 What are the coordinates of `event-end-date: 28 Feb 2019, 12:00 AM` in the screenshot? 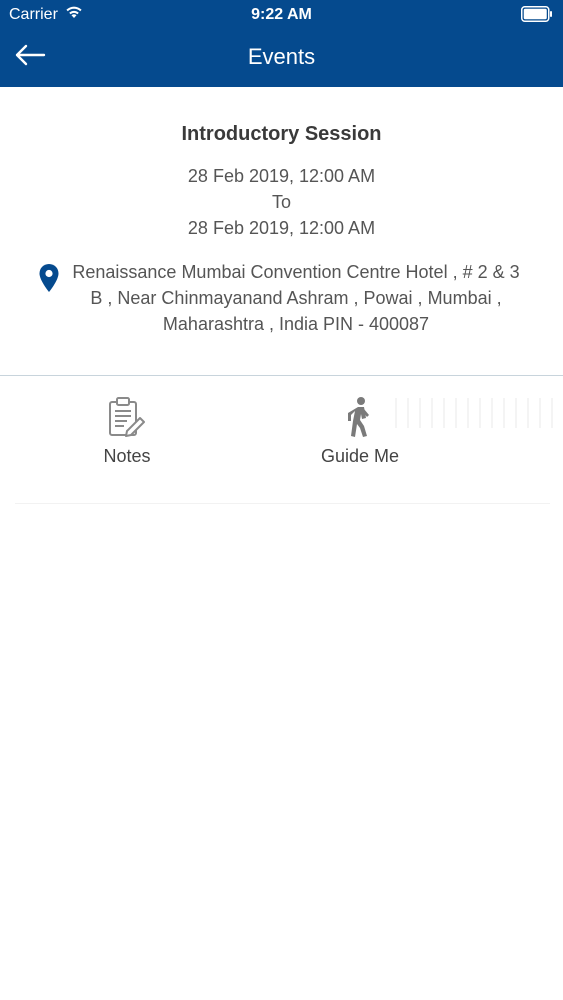 It's located at (281, 228).